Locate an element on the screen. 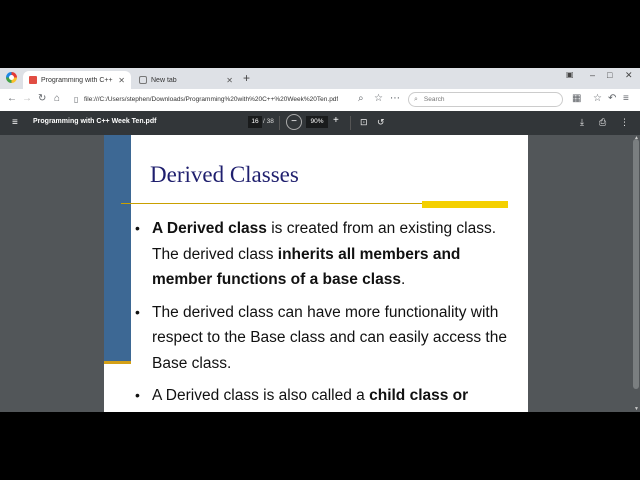 This screenshot has height=480, width=640. home-icon: ⌂ is located at coordinates (57, 99).